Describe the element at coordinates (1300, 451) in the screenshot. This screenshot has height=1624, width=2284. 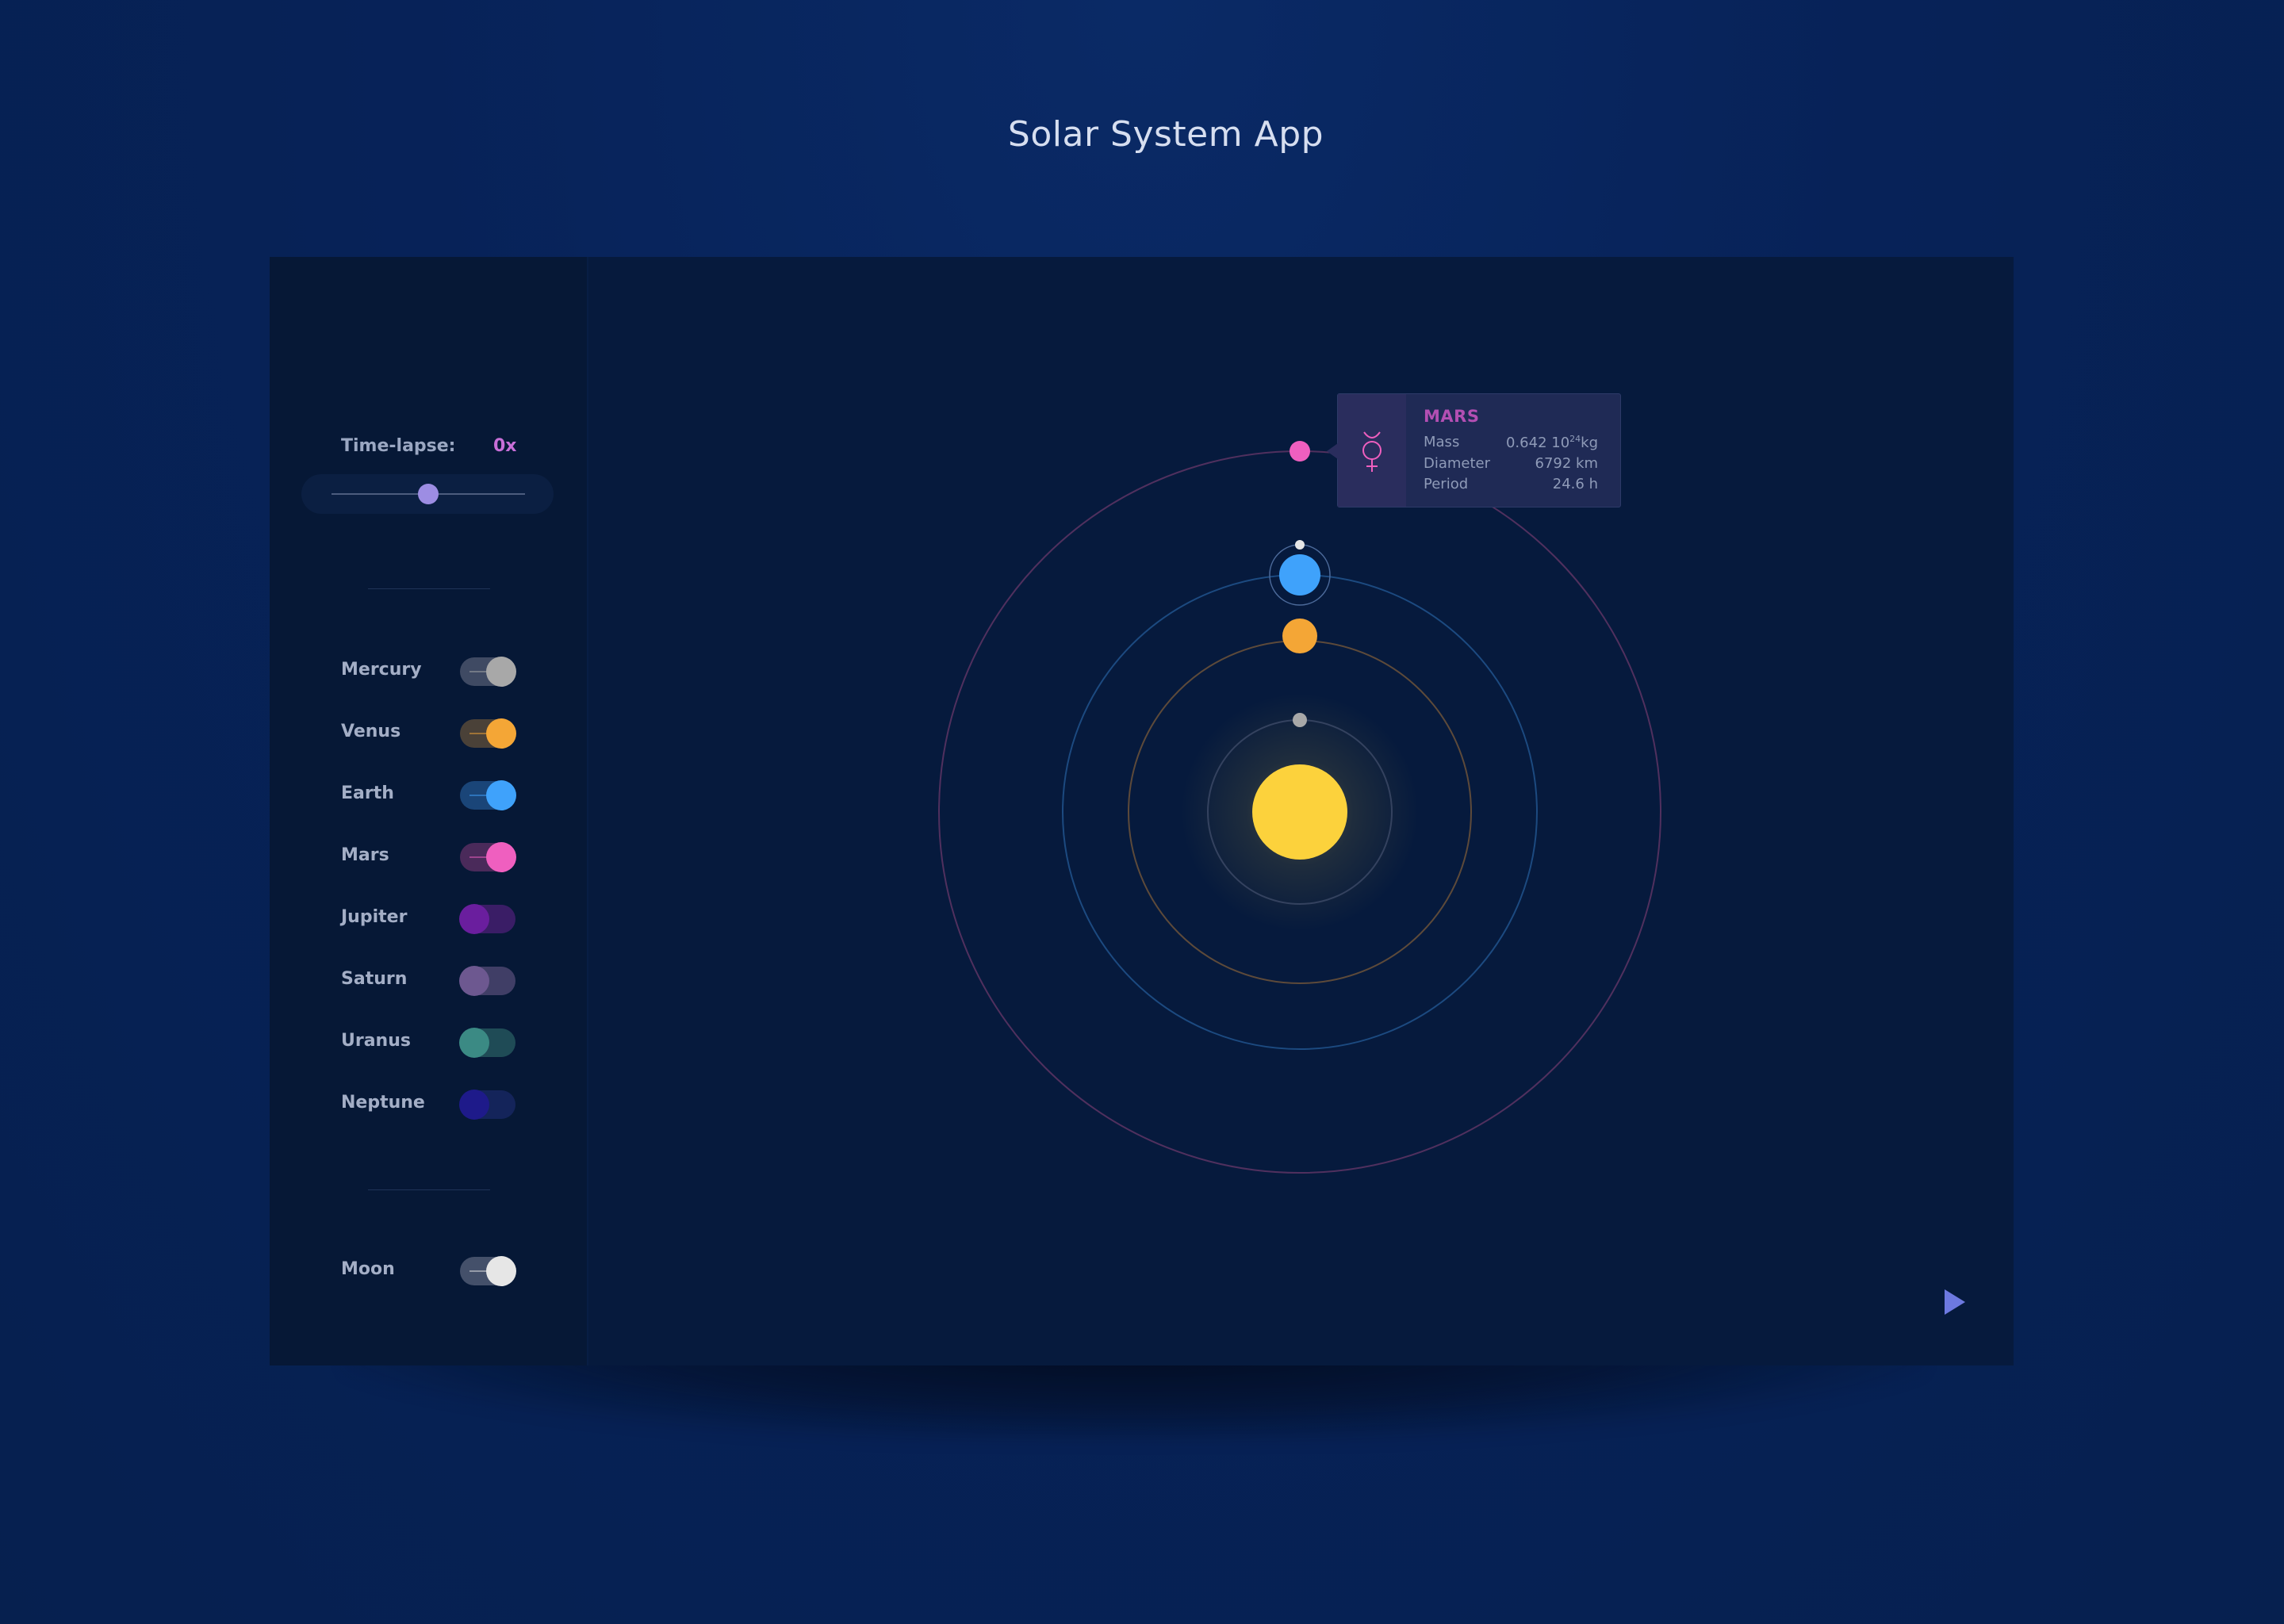
I see `planet-mars` at that location.